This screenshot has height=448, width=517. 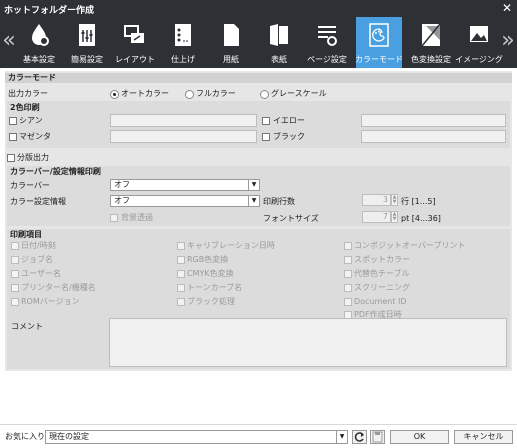 What do you see at coordinates (431, 59) in the screenshot?
I see `tab-label: 色変換設定` at bounding box center [431, 59].